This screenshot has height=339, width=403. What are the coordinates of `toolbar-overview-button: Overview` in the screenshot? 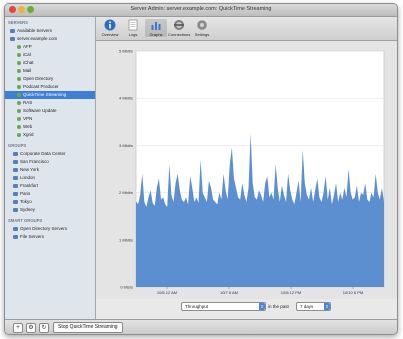 It's located at (110, 28).